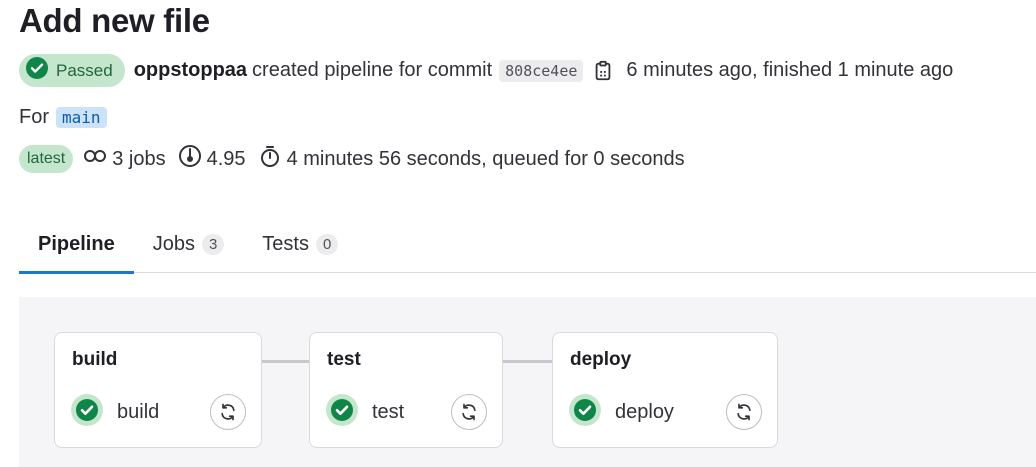  What do you see at coordinates (95, 359) in the screenshot?
I see `stage-name: build` at bounding box center [95, 359].